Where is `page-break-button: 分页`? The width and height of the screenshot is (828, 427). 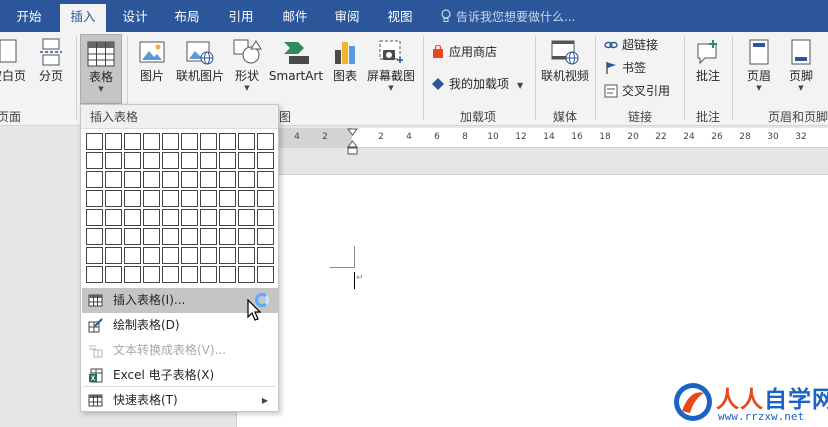
page-break-button: 分页 is located at coordinates (51, 61).